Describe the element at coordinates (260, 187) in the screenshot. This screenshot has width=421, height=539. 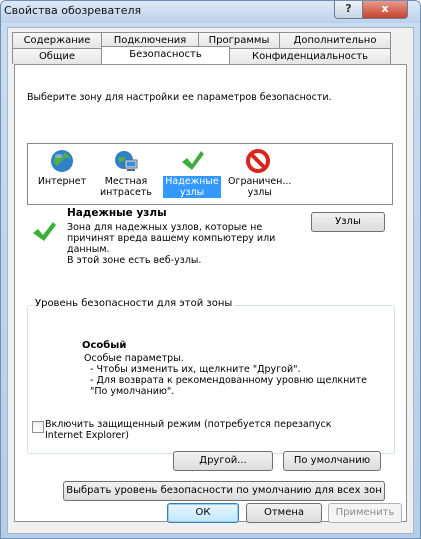
I see `zone-label: Ограничен... узлы` at that location.